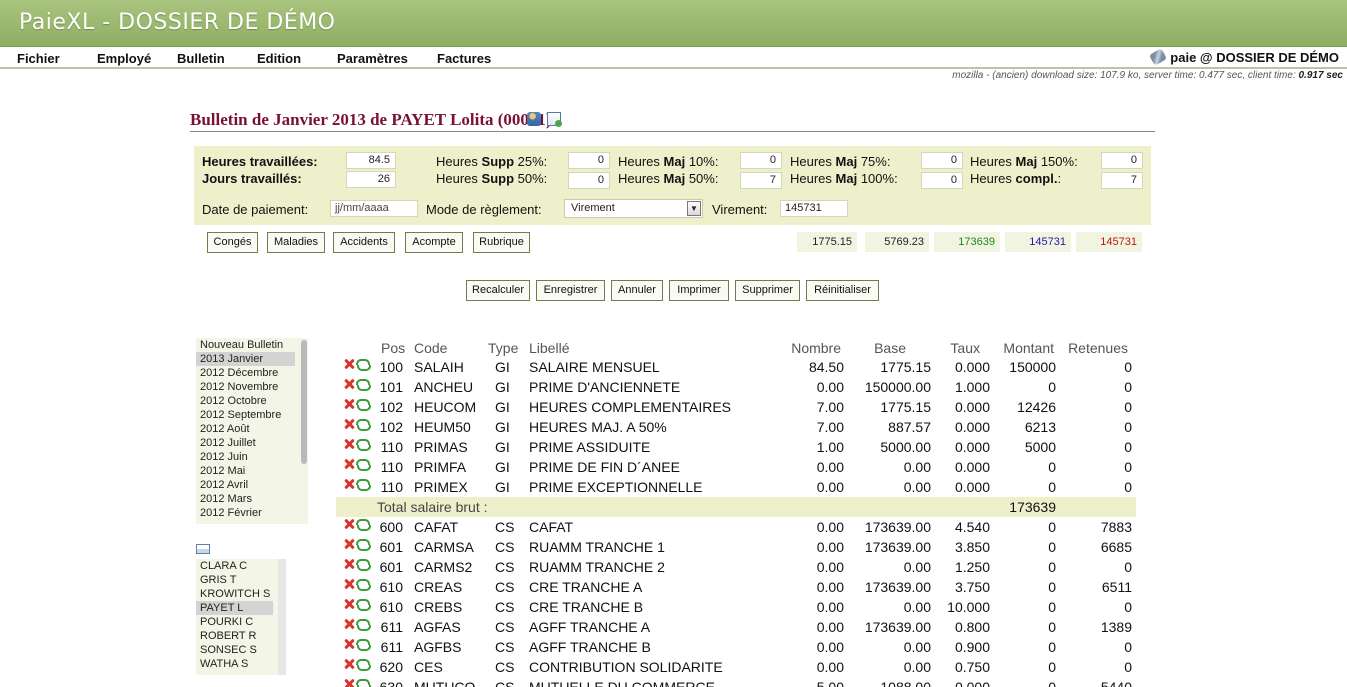 This screenshot has width=1347, height=687. Describe the element at coordinates (241, 636) in the screenshot. I see `employee-item: ROBERT R` at that location.